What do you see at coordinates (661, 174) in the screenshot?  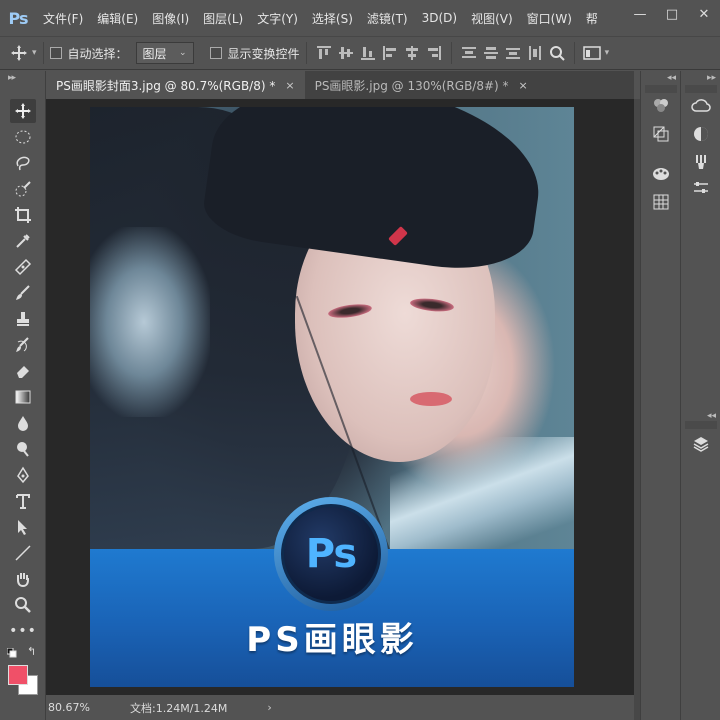 I see `swatches-icon` at bounding box center [661, 174].